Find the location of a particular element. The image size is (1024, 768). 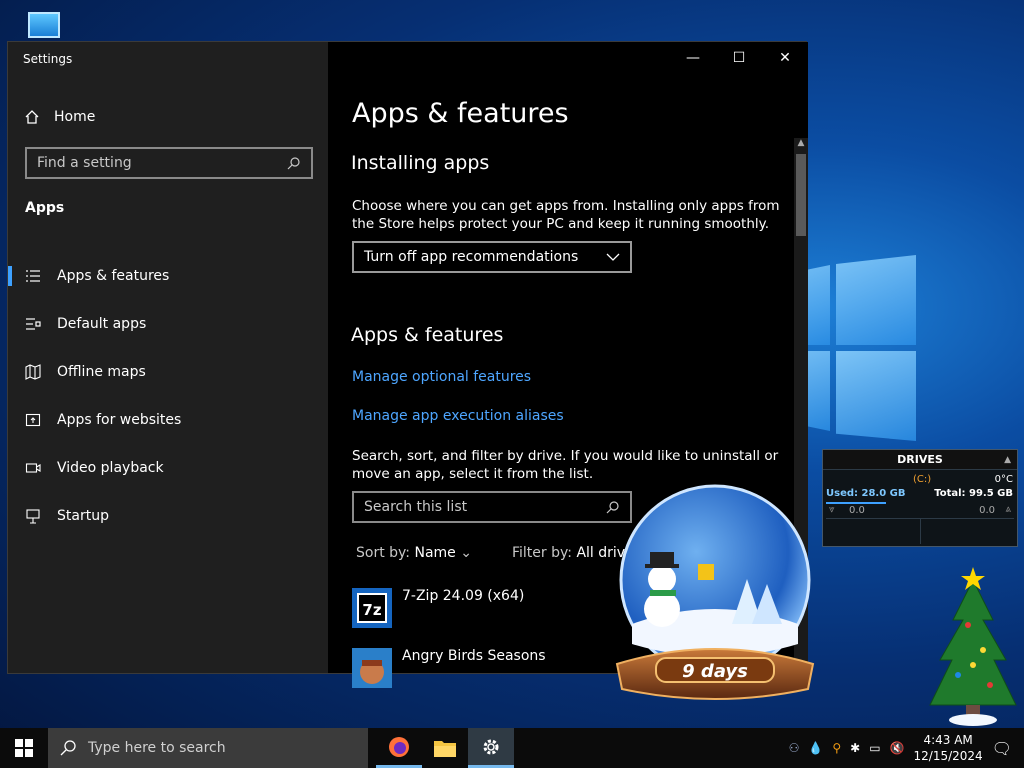

sidebar-section-title: Apps is located at coordinates (45, 208).